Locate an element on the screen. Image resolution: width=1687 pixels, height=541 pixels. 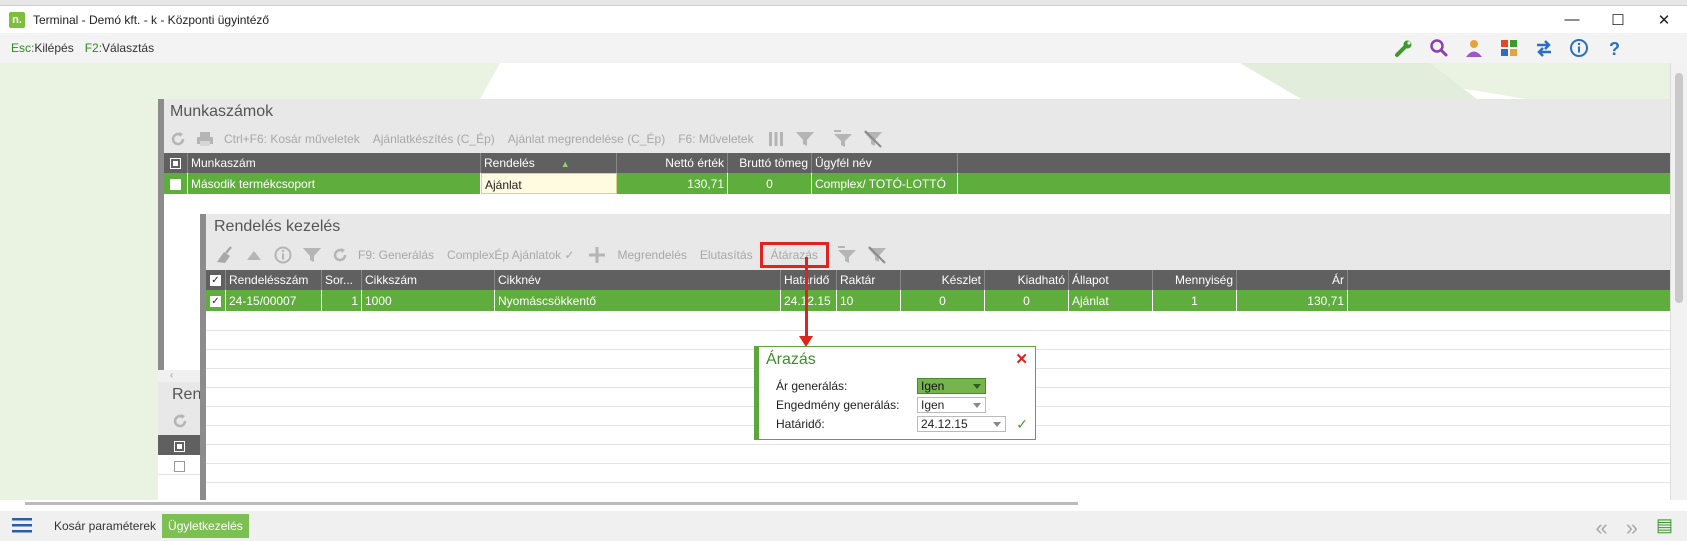
col-allapot: Állapot is located at coordinates (1111, 280).